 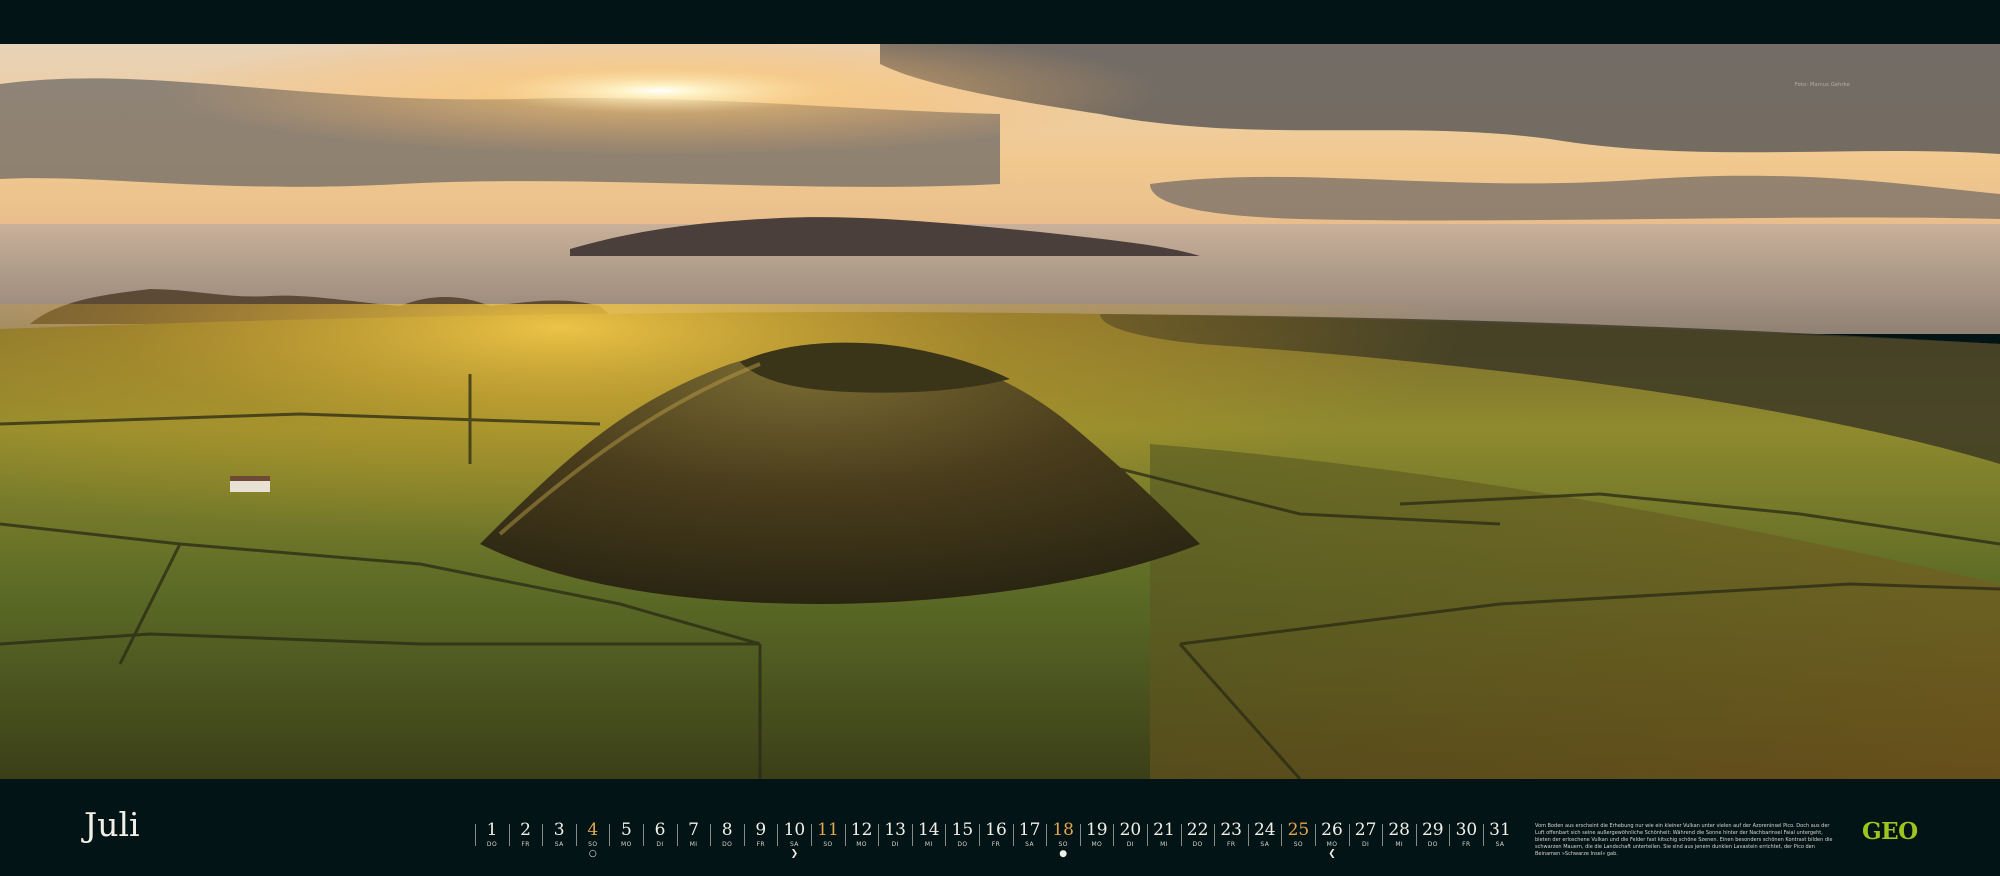 I want to click on geo-logo: GEO, so click(x=1890, y=831).